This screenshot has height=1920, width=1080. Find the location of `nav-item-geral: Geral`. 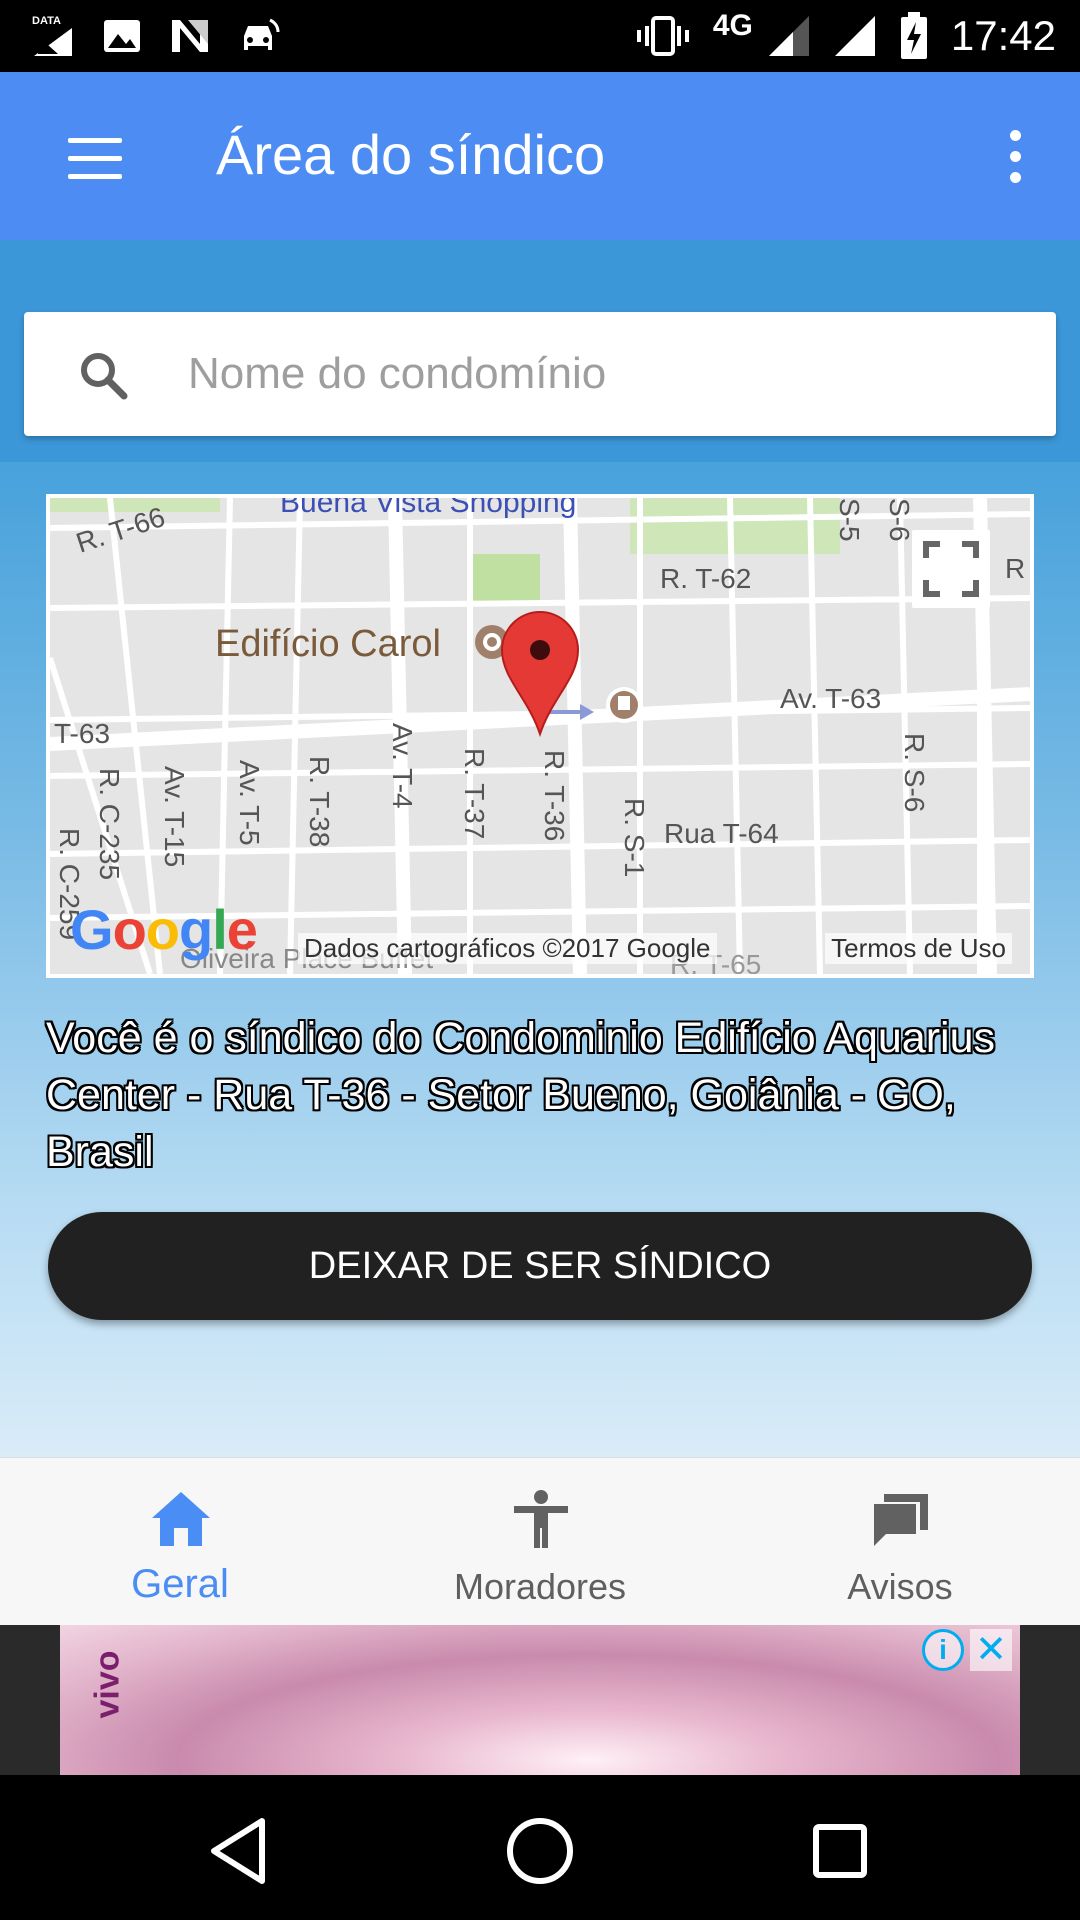

nav-item-geral: Geral is located at coordinates (180, 1542).